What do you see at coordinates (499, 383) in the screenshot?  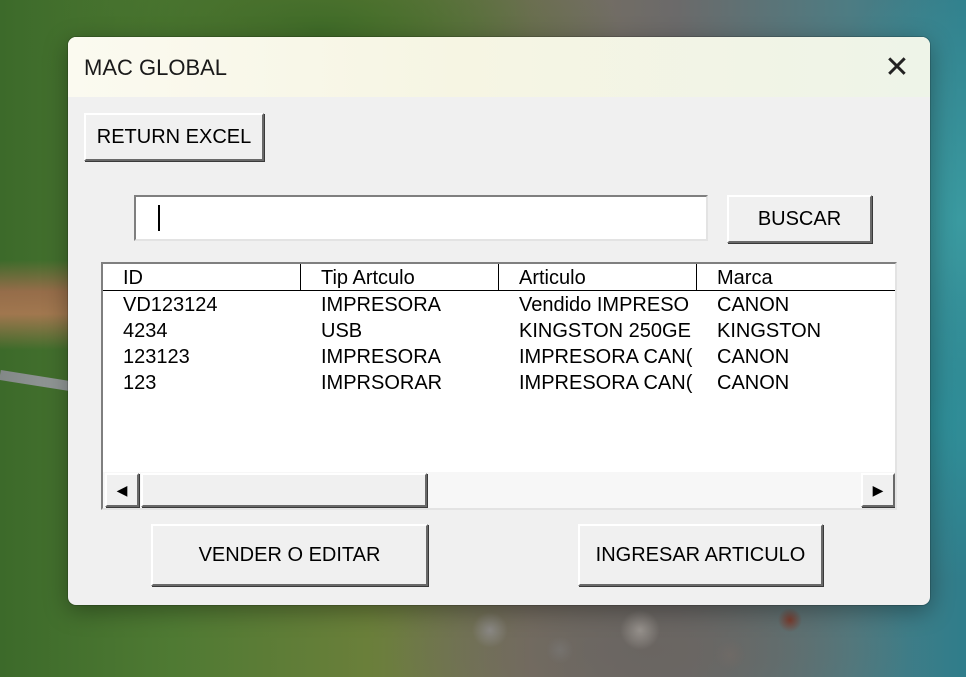 I see `list-row: 123 IMPRSORAR IMPRESORA CAN( CANON` at bounding box center [499, 383].